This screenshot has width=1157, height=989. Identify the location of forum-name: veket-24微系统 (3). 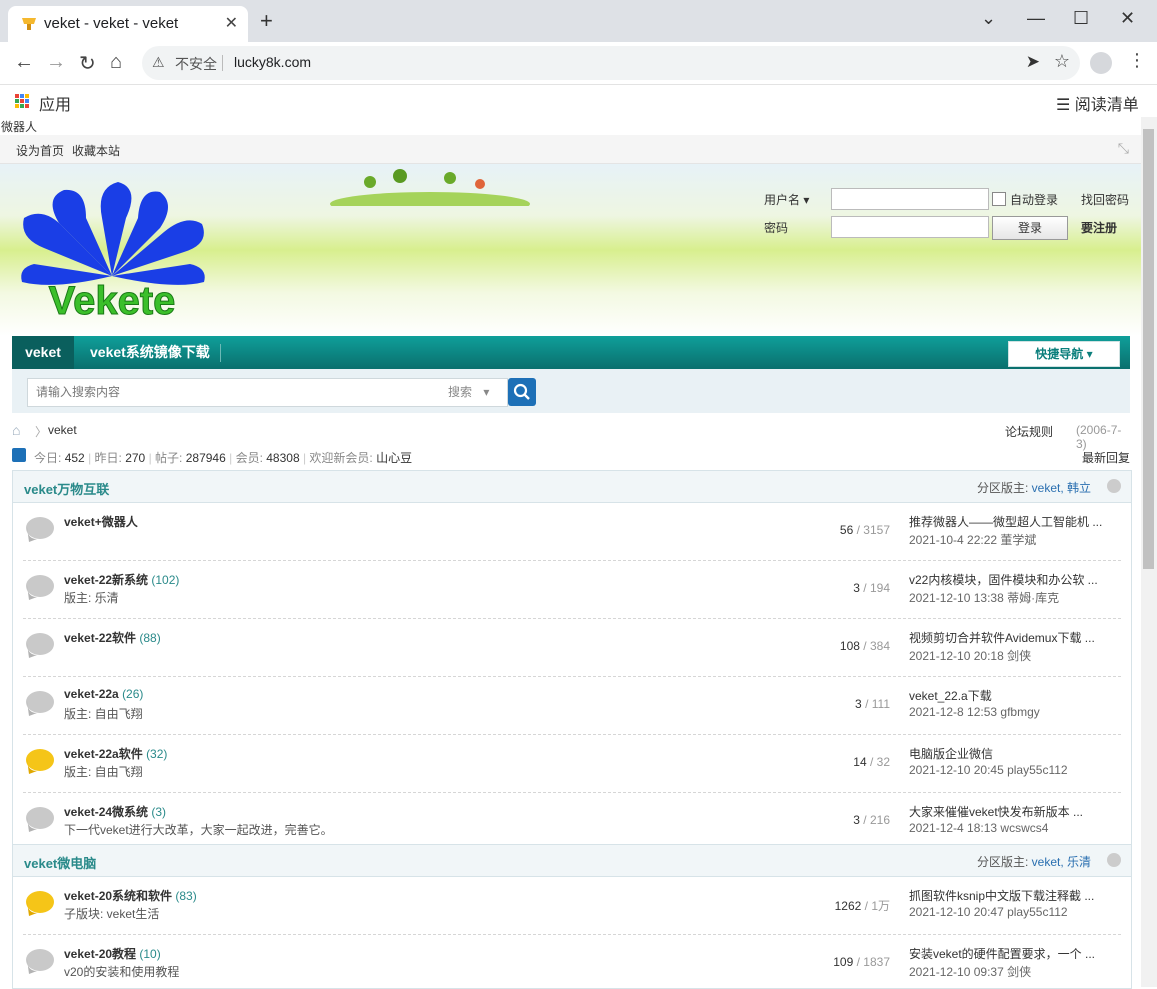
(115, 811).